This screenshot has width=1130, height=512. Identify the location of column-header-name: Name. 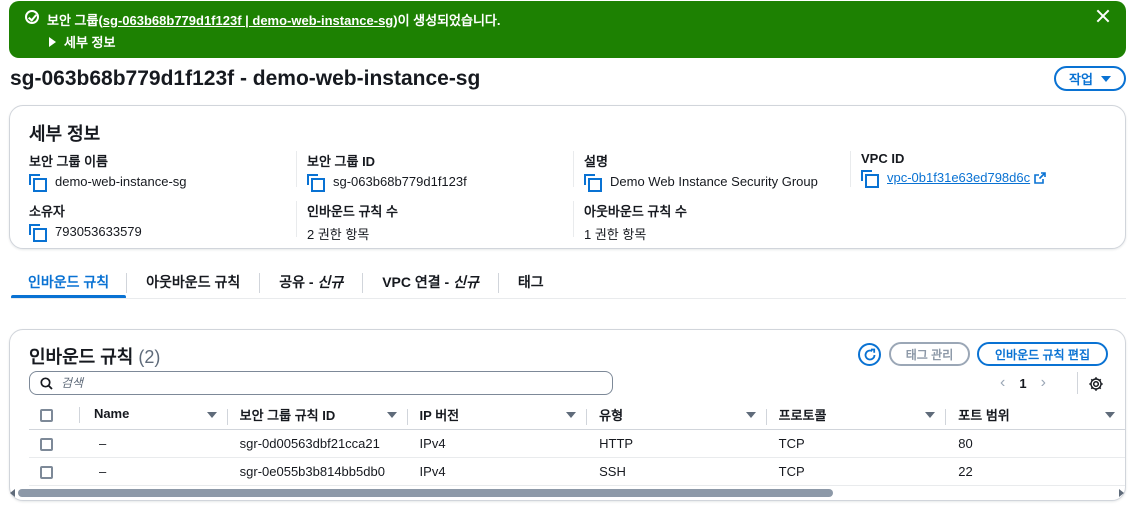
(147, 415).